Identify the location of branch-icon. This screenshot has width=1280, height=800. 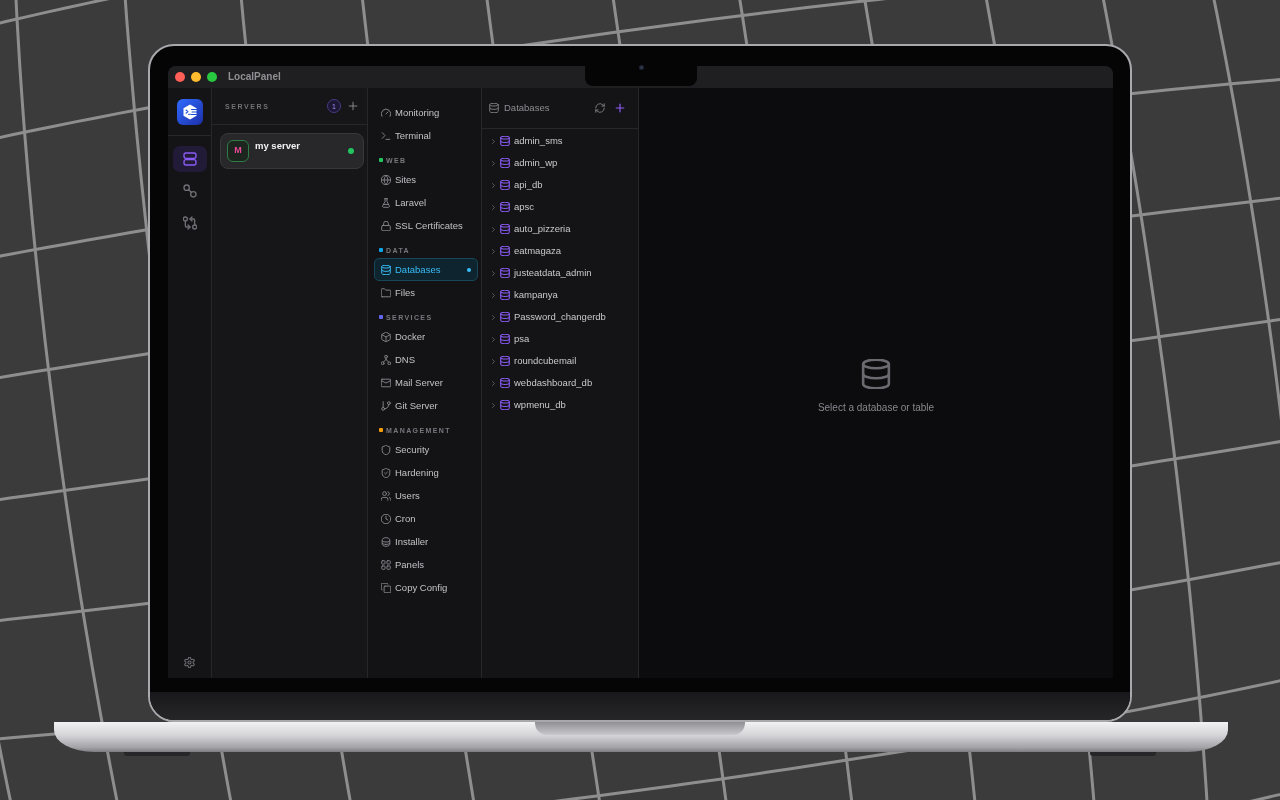
(386, 405).